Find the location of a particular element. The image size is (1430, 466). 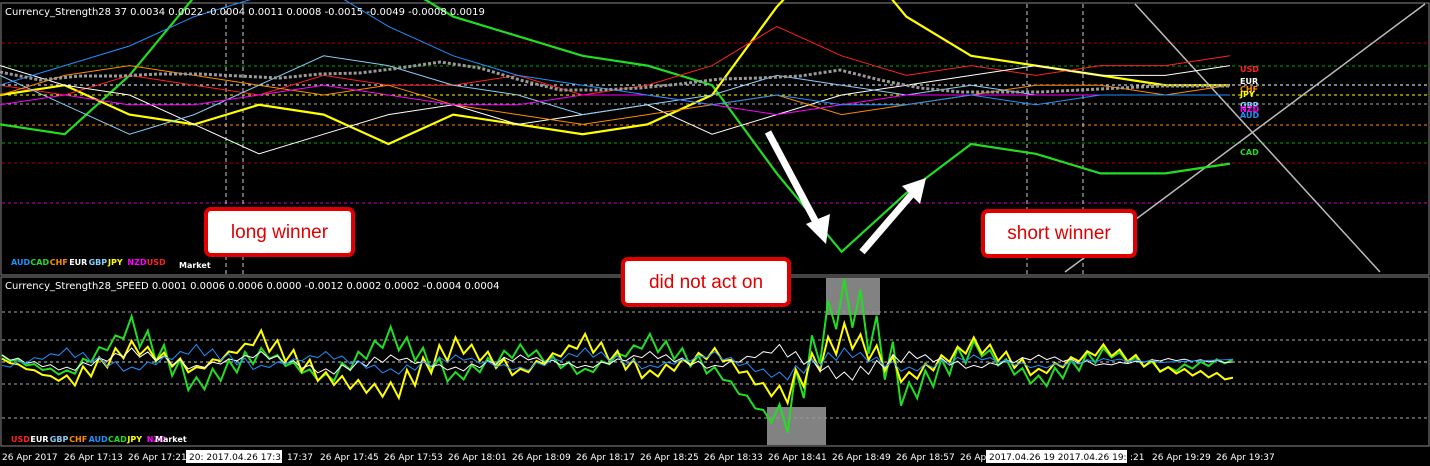

time-label: 26 Apr 2017 is located at coordinates (30, 458).